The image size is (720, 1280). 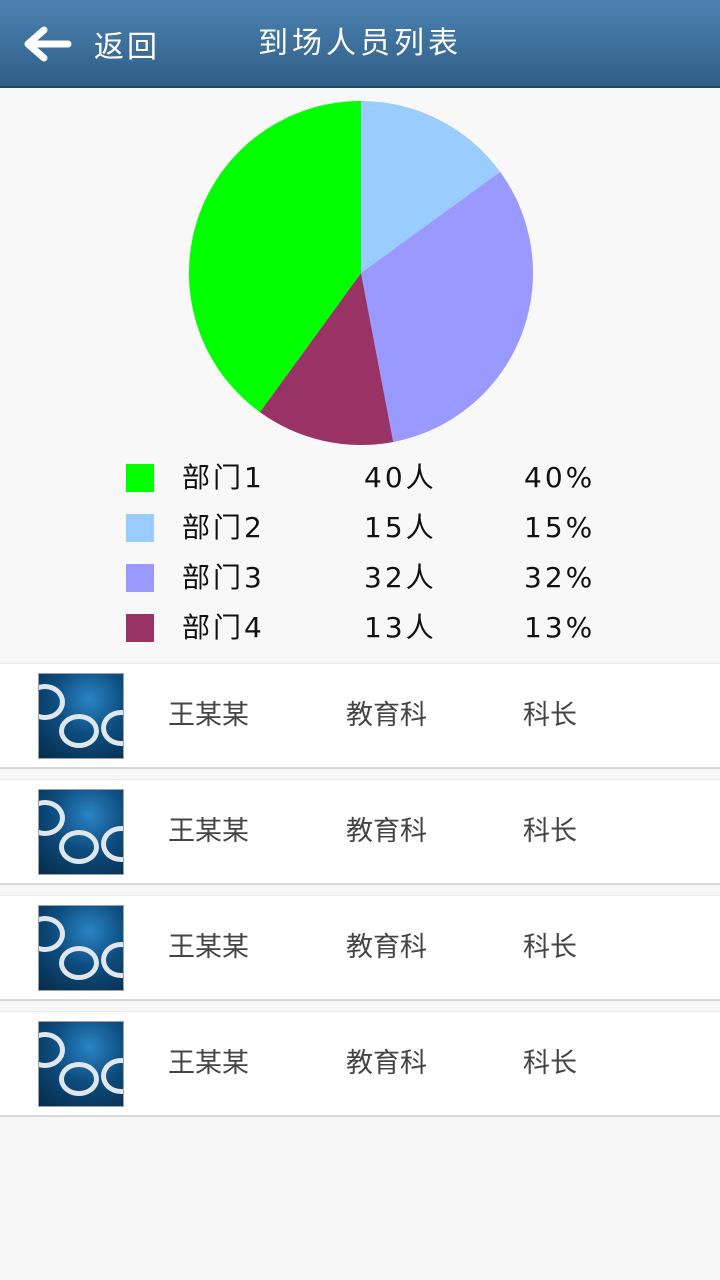 I want to click on back-button: 返回, so click(x=91, y=44).